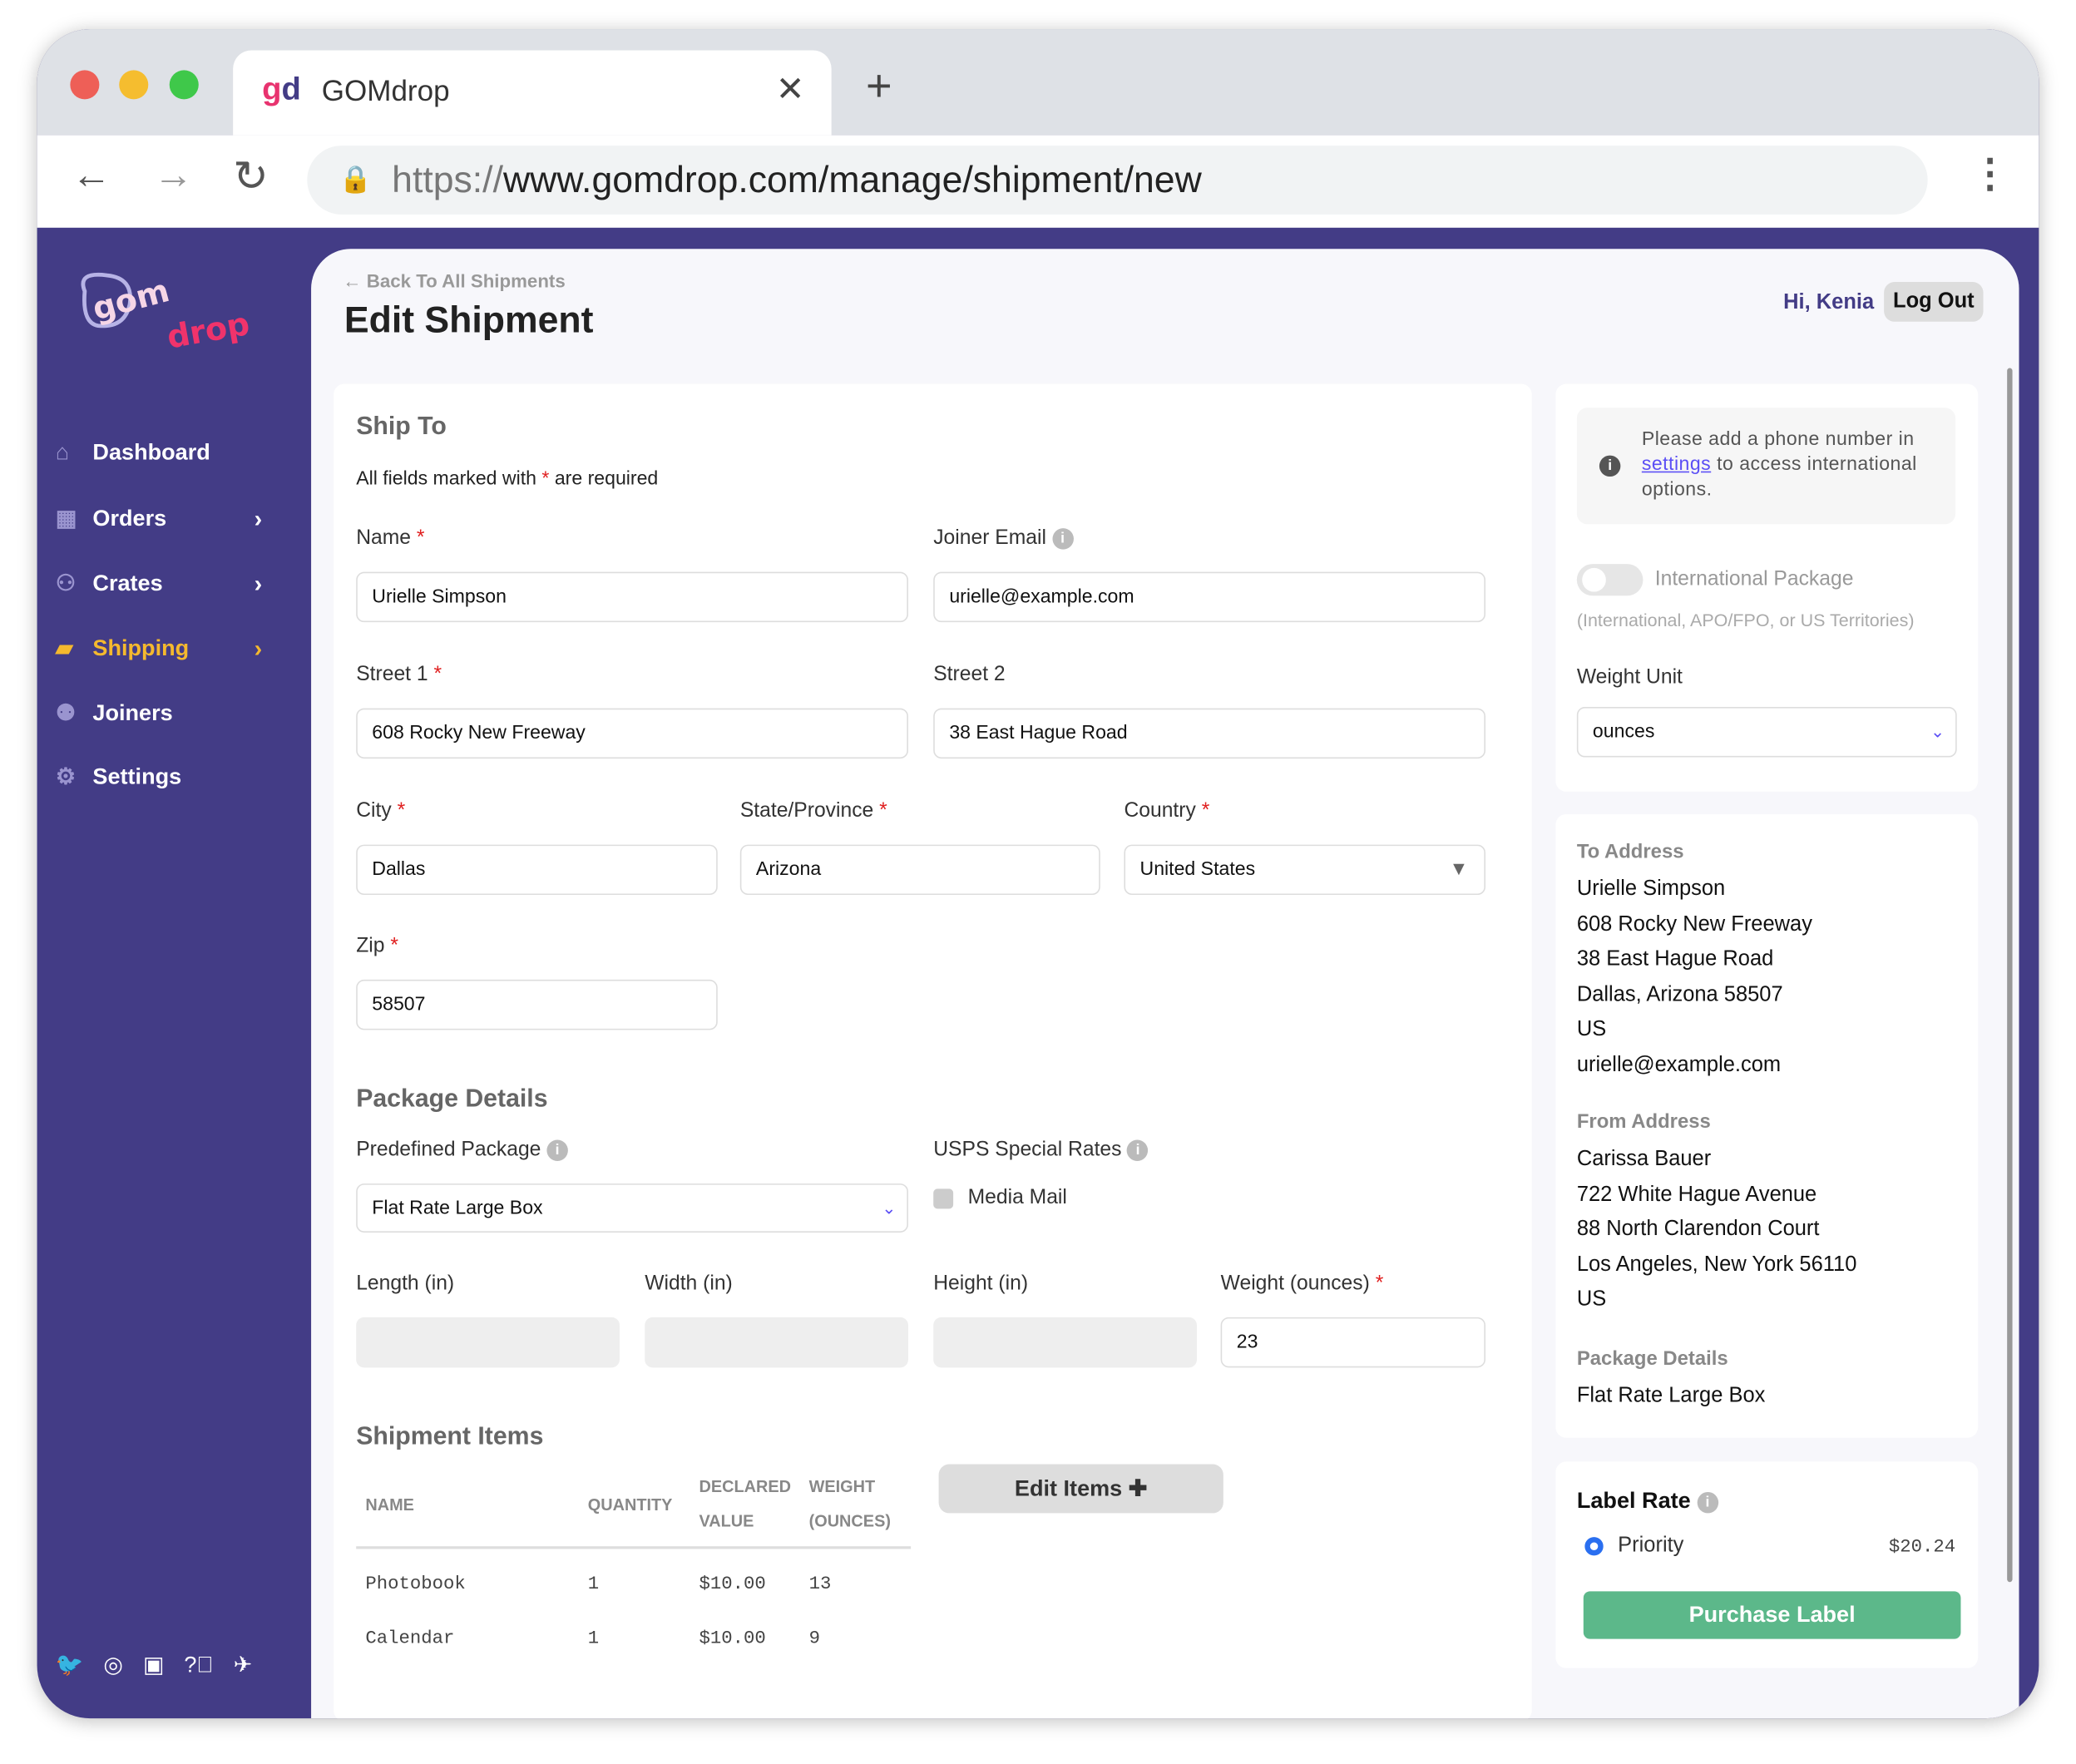  Describe the element at coordinates (410, 1639) in the screenshot. I see `table-cell-name: Calendar` at that location.